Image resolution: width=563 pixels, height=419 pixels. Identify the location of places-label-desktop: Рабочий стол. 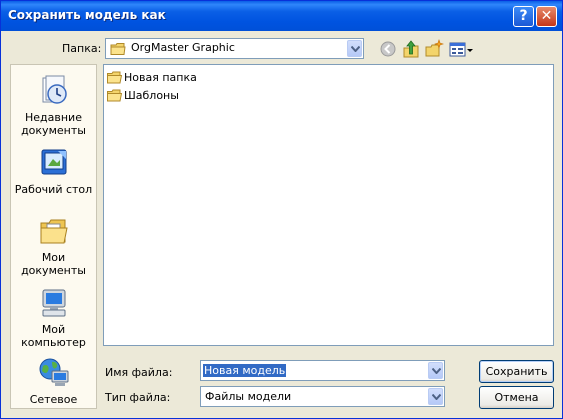
(53, 189).